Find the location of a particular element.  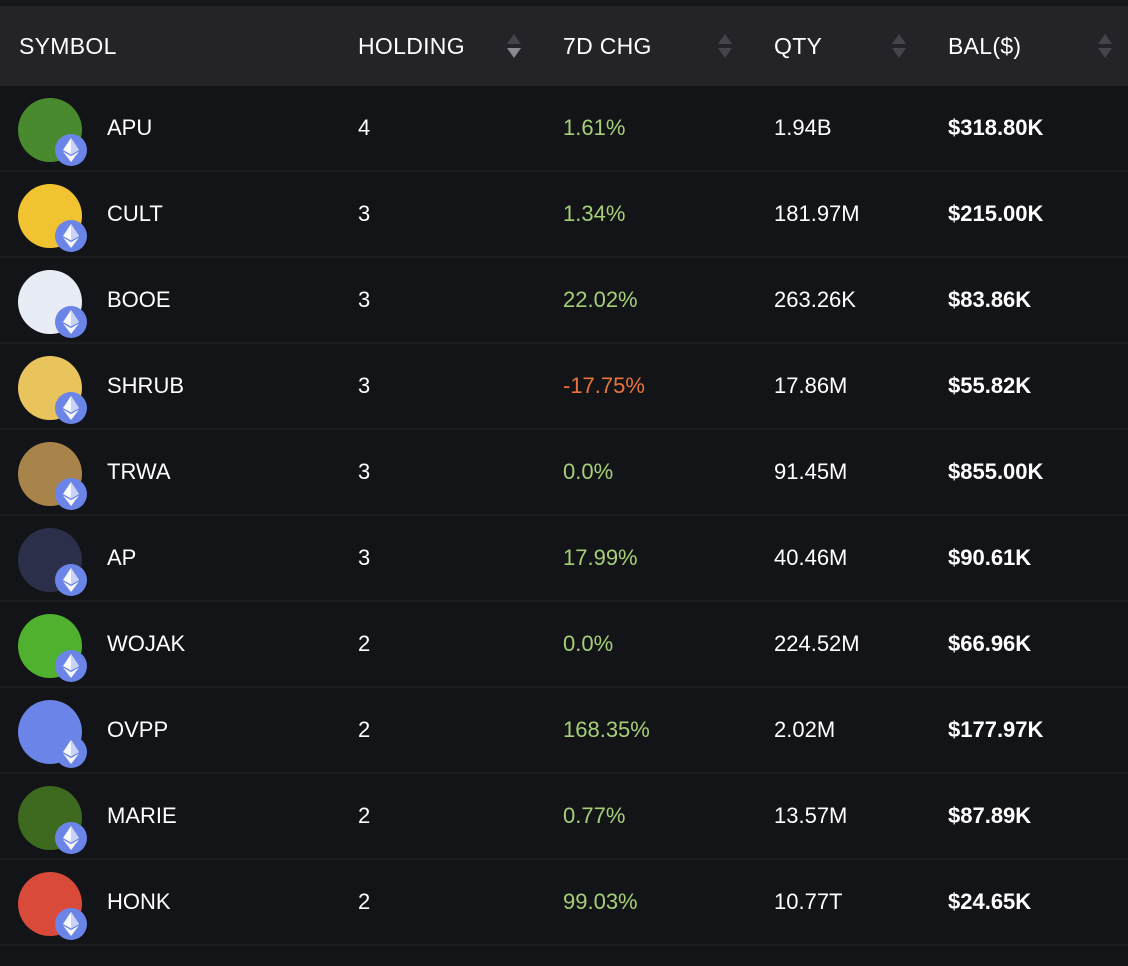

sort-qty-icon is located at coordinates (899, 46).